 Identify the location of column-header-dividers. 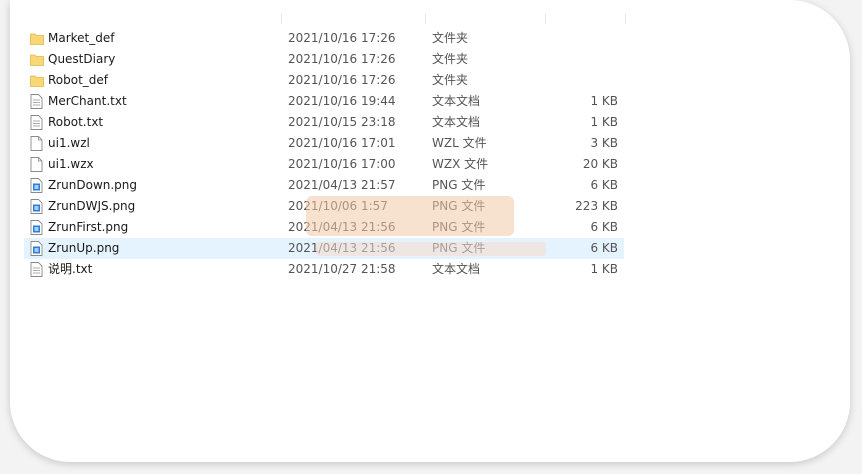
(430, 12).